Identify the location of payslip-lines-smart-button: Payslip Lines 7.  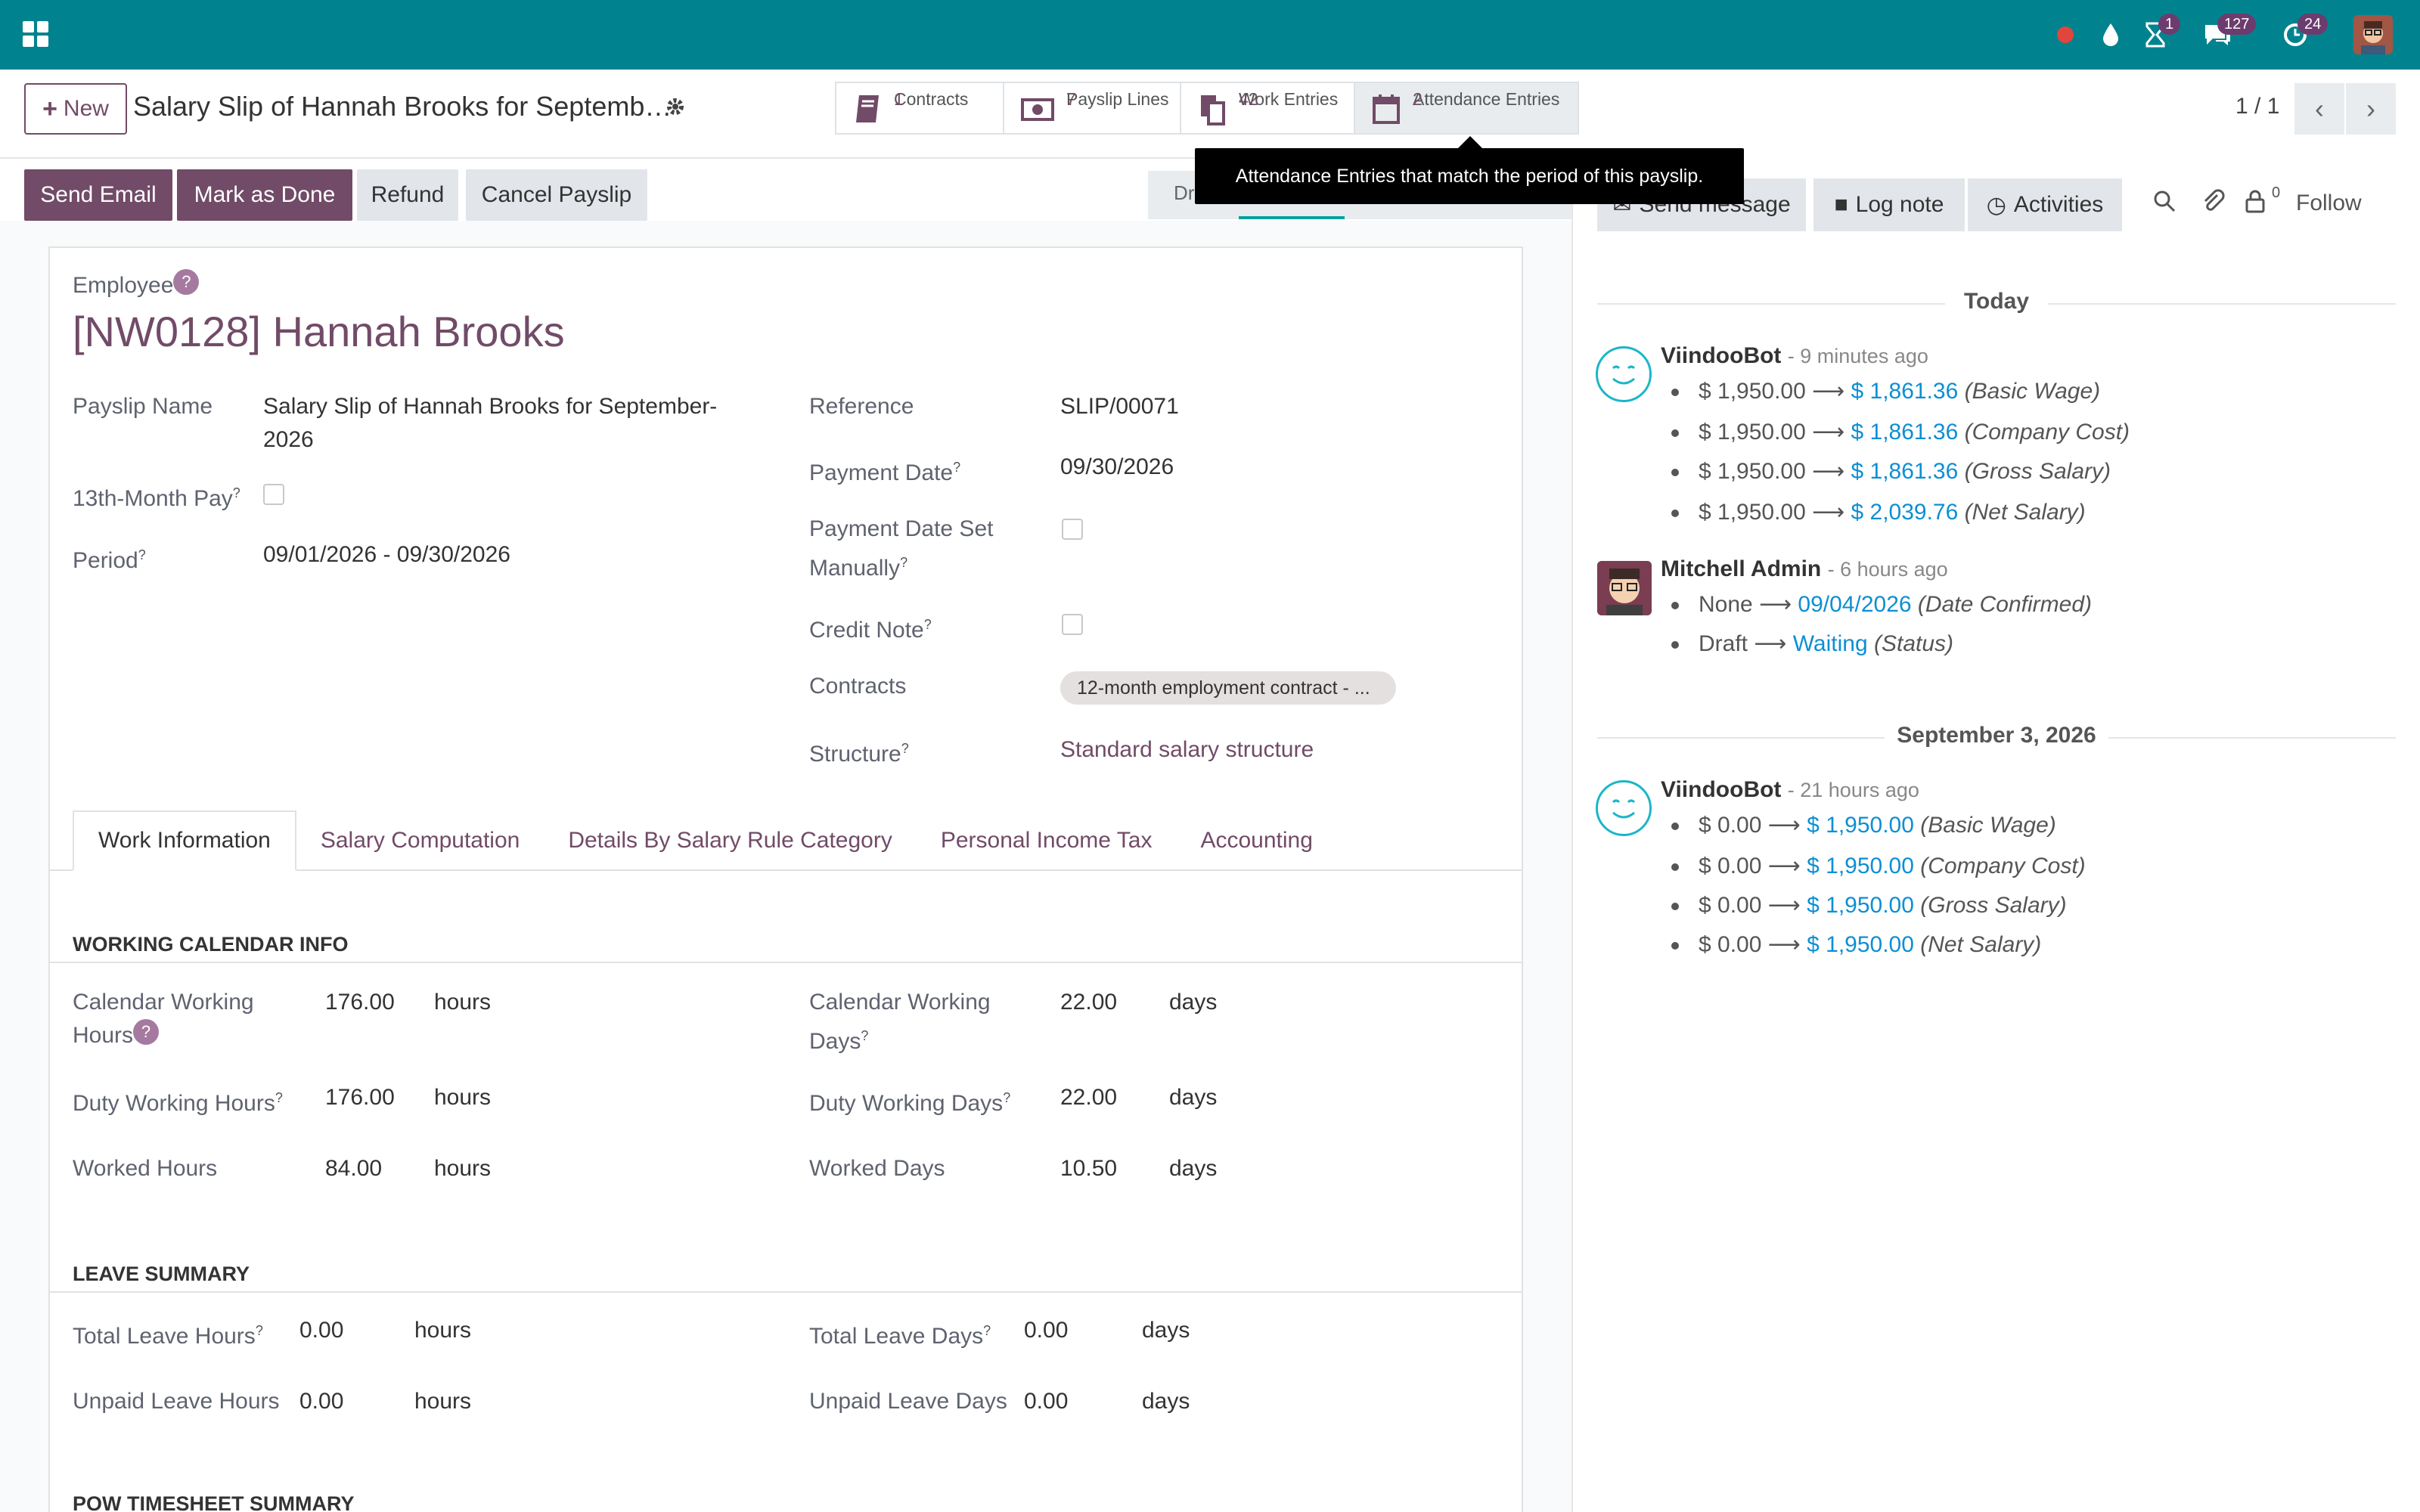
(1092, 109).